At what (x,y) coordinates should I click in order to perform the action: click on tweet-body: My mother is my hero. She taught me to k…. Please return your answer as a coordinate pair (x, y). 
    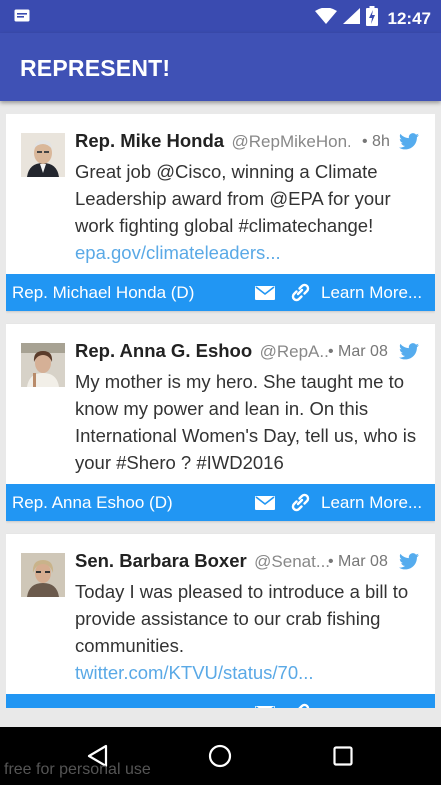
    Looking at the image, I should click on (250, 422).